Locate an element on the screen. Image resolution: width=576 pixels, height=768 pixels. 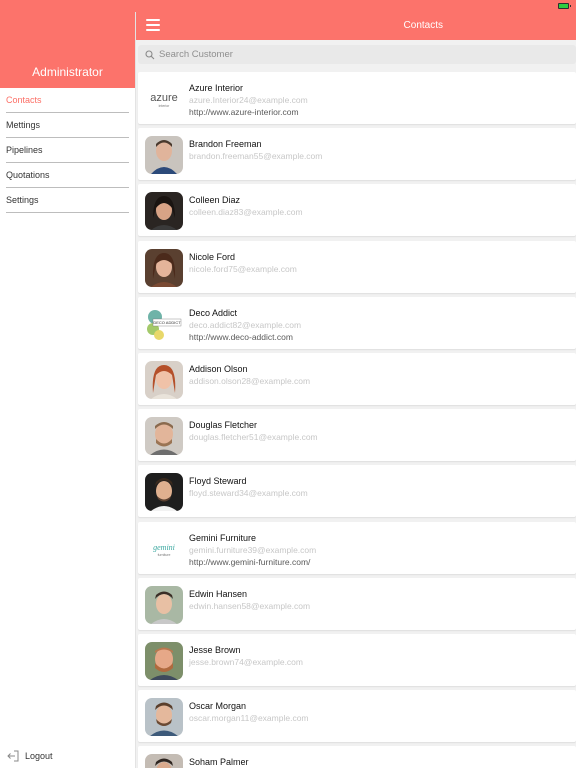
sidebar-item-mettings: Mettings is located at coordinates (67, 125).